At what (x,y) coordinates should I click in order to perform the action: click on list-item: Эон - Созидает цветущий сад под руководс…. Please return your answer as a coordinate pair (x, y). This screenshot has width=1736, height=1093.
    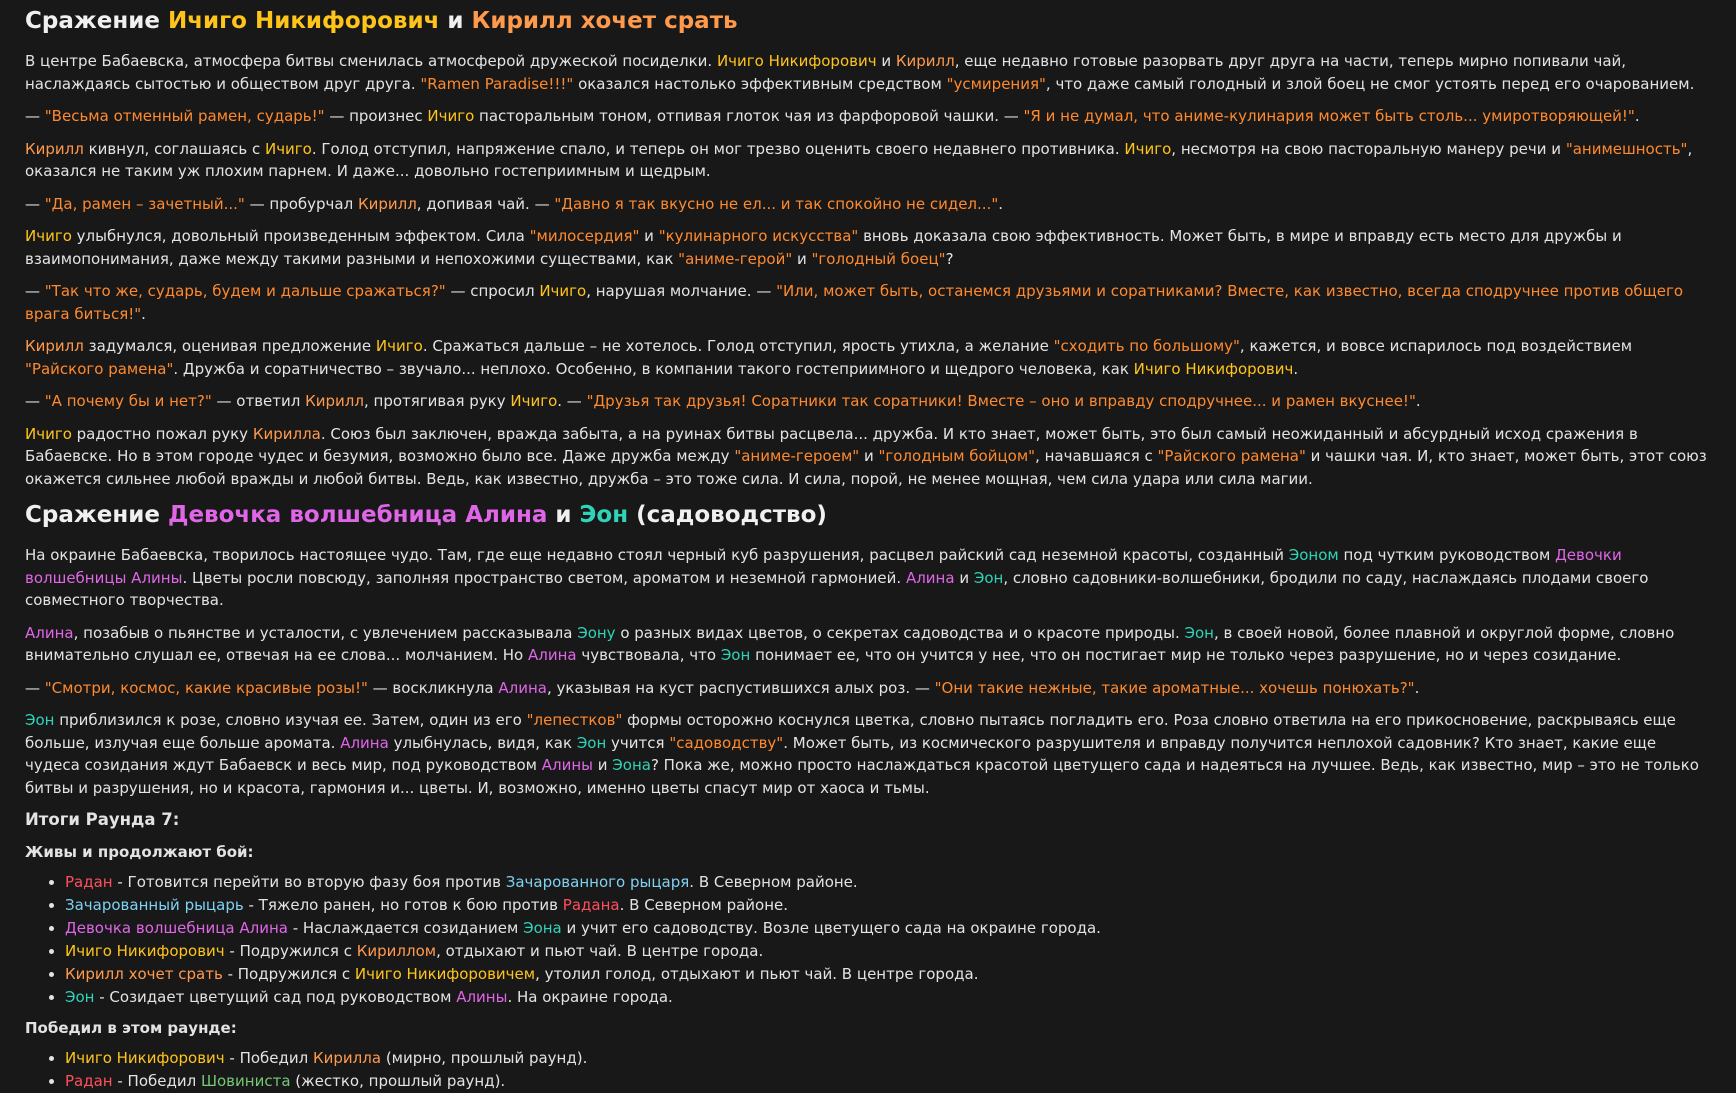
    Looking at the image, I should click on (888, 997).